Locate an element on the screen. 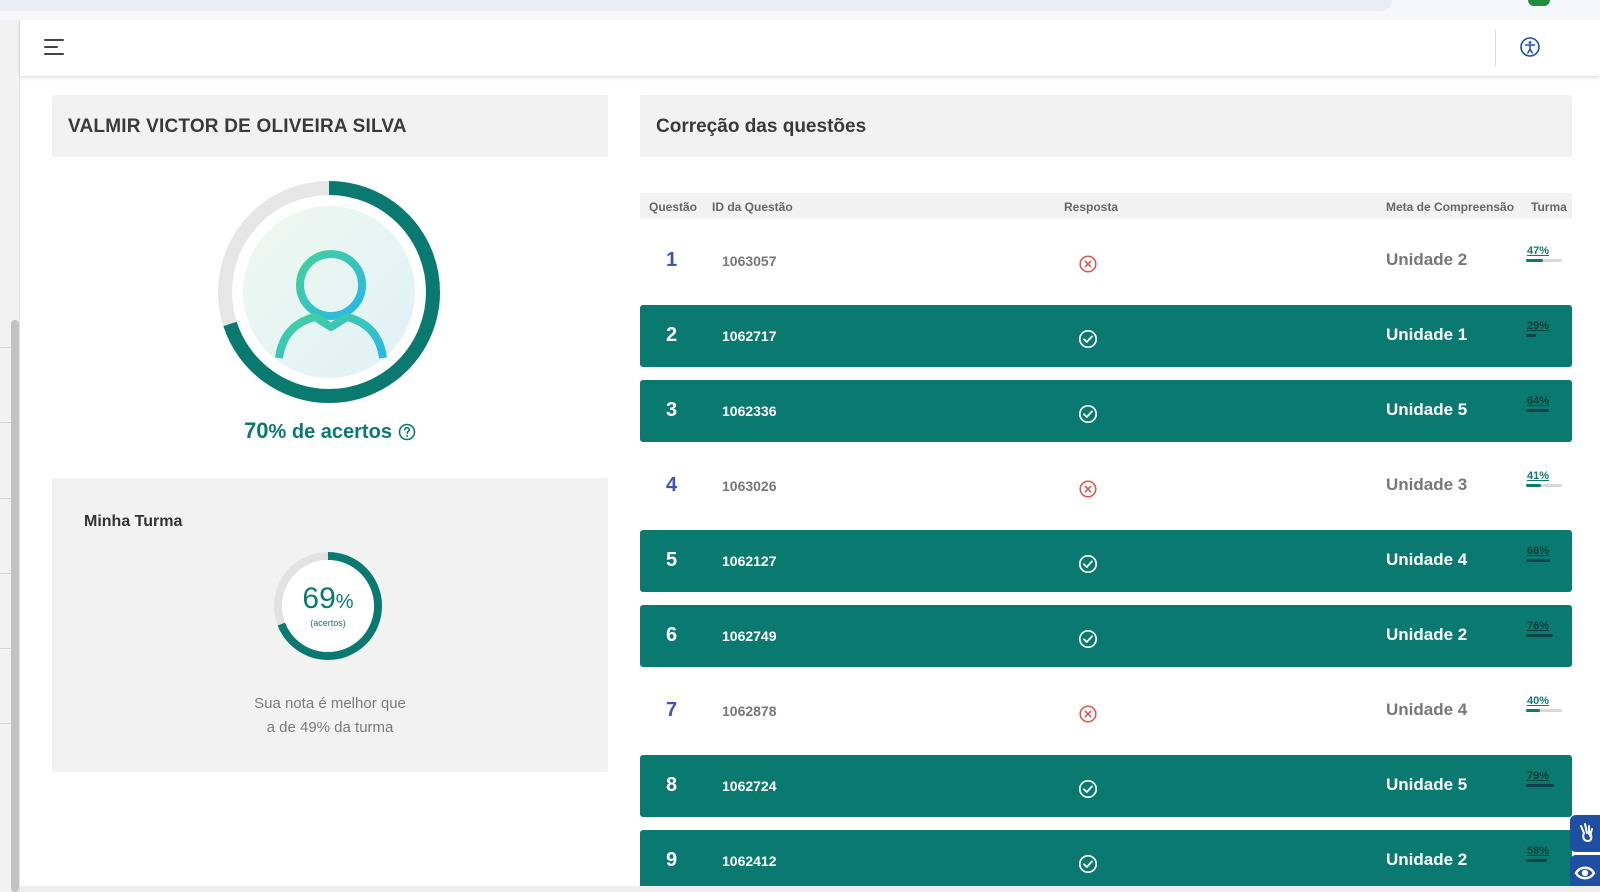 The height and width of the screenshot is (892, 1600). hamburger-menu-icon is located at coordinates (55, 47).